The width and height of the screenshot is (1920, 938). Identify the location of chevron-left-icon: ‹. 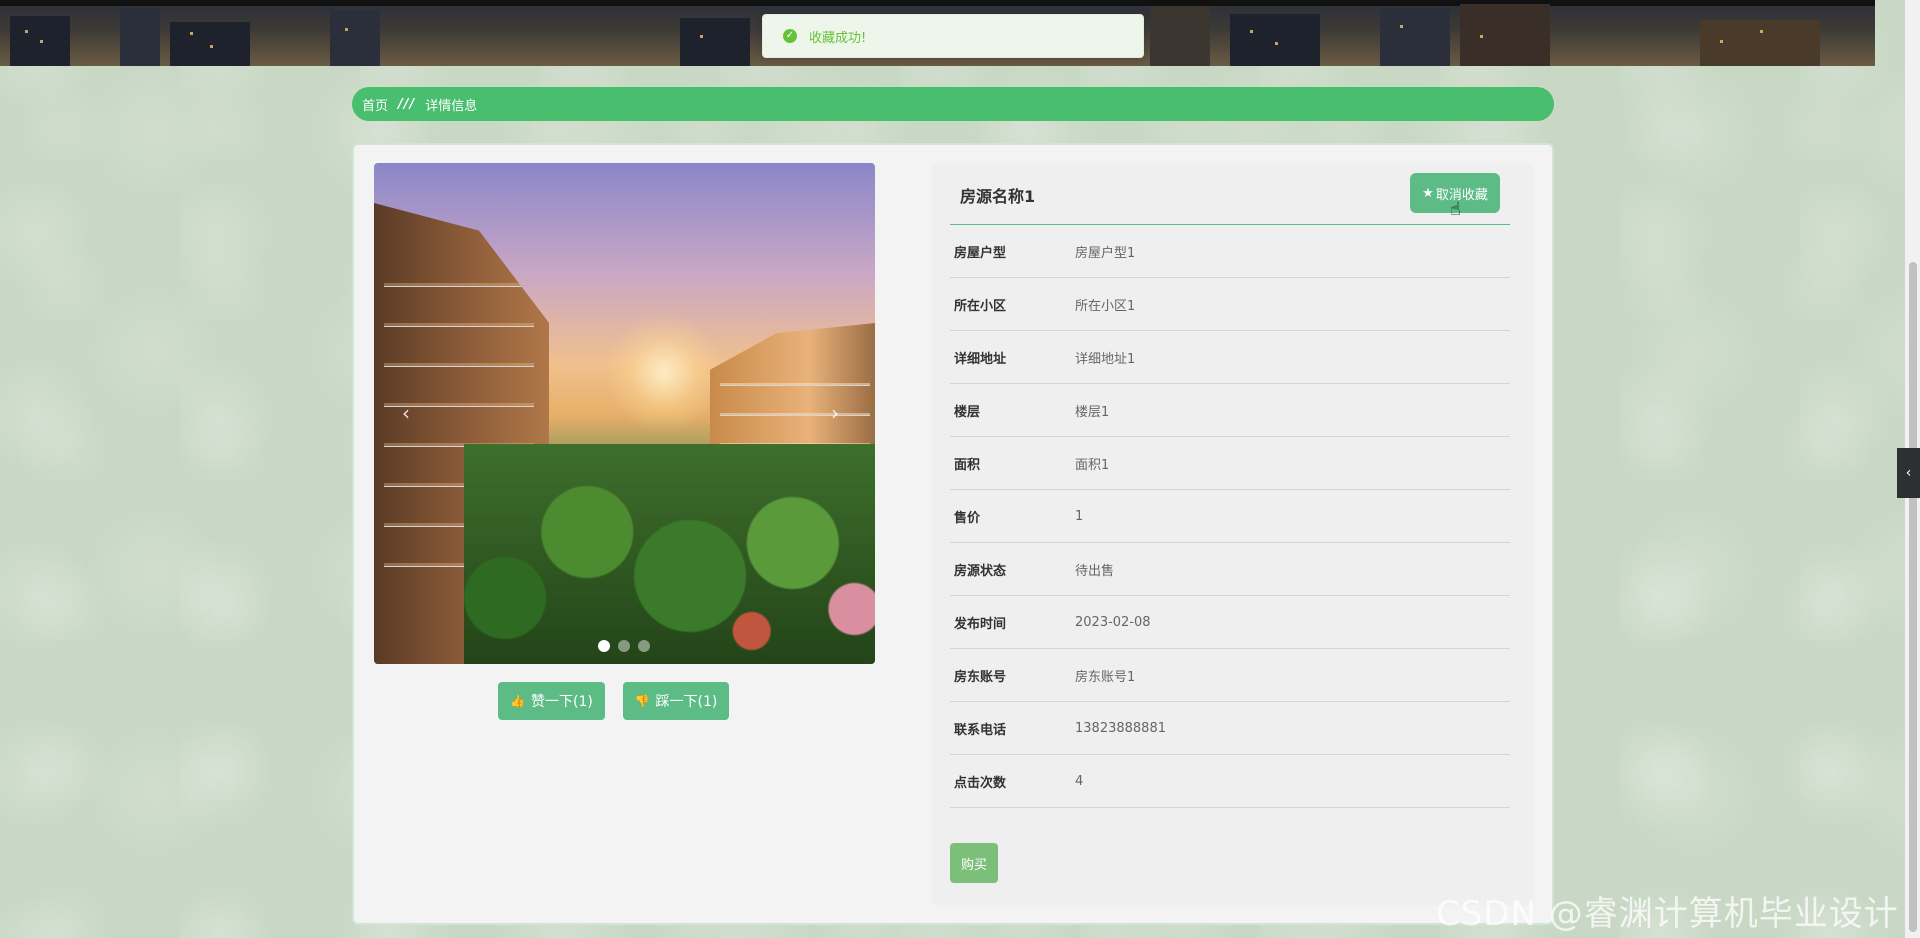
(1908, 473).